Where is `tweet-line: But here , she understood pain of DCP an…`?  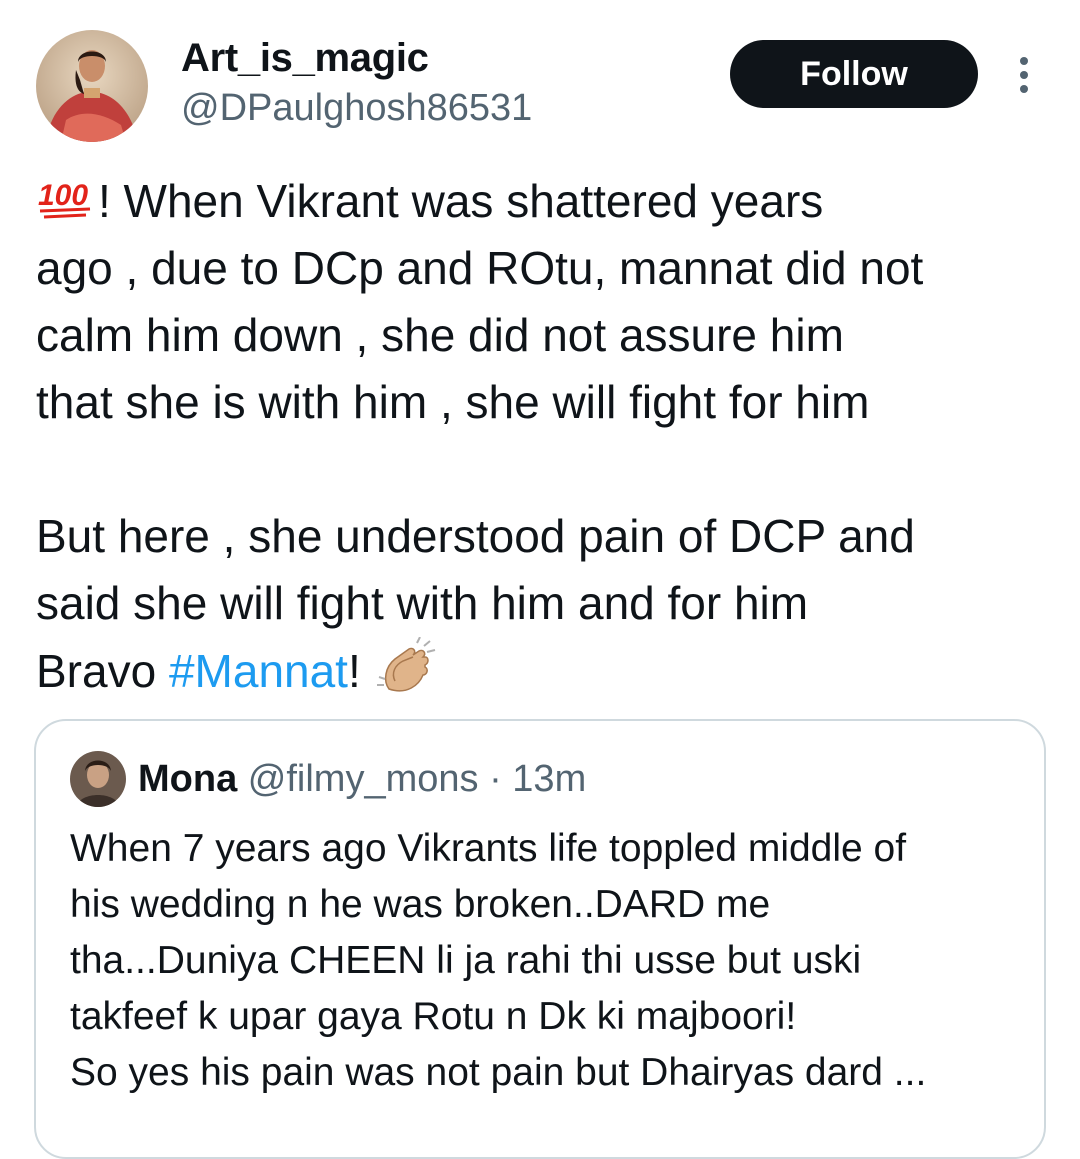
tweet-line: But here , she understood pain of DCP an… is located at coordinates (475, 536).